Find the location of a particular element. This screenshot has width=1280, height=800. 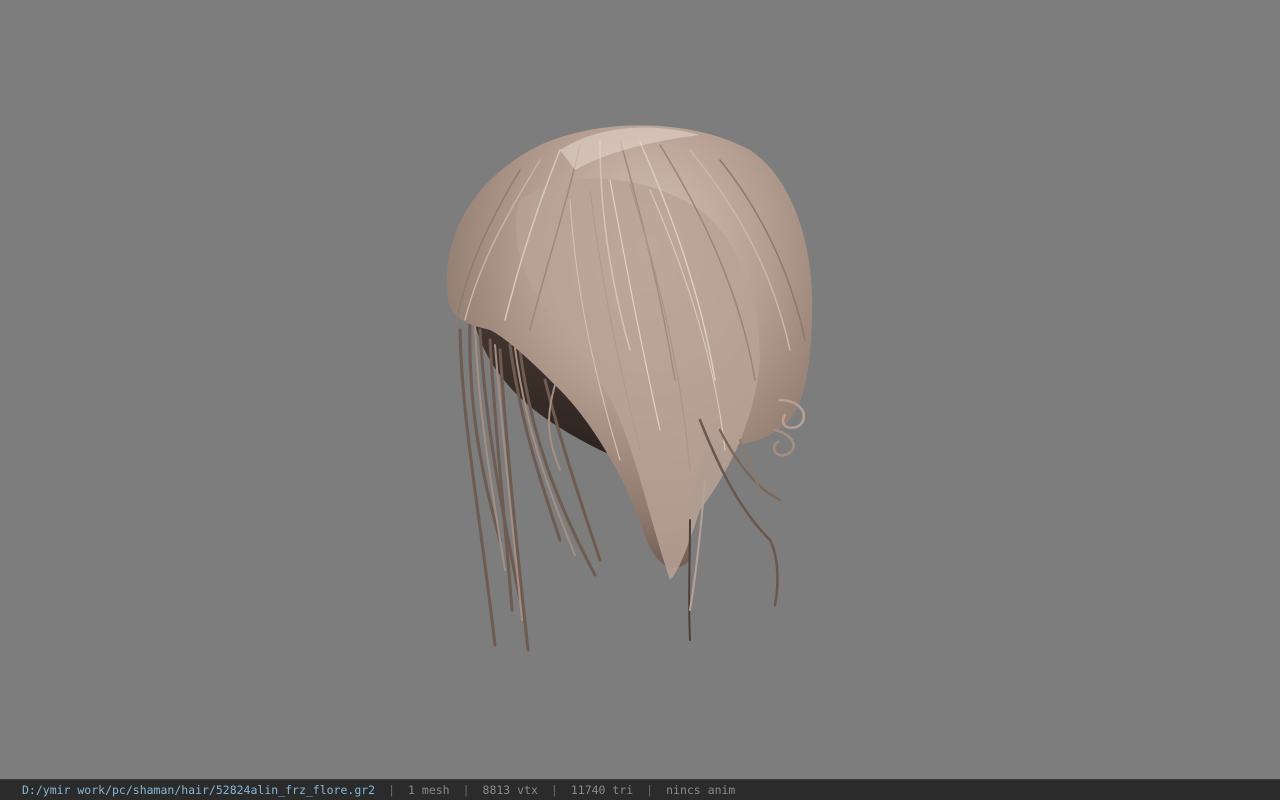

animation-status: nincs anim is located at coordinates (701, 790).